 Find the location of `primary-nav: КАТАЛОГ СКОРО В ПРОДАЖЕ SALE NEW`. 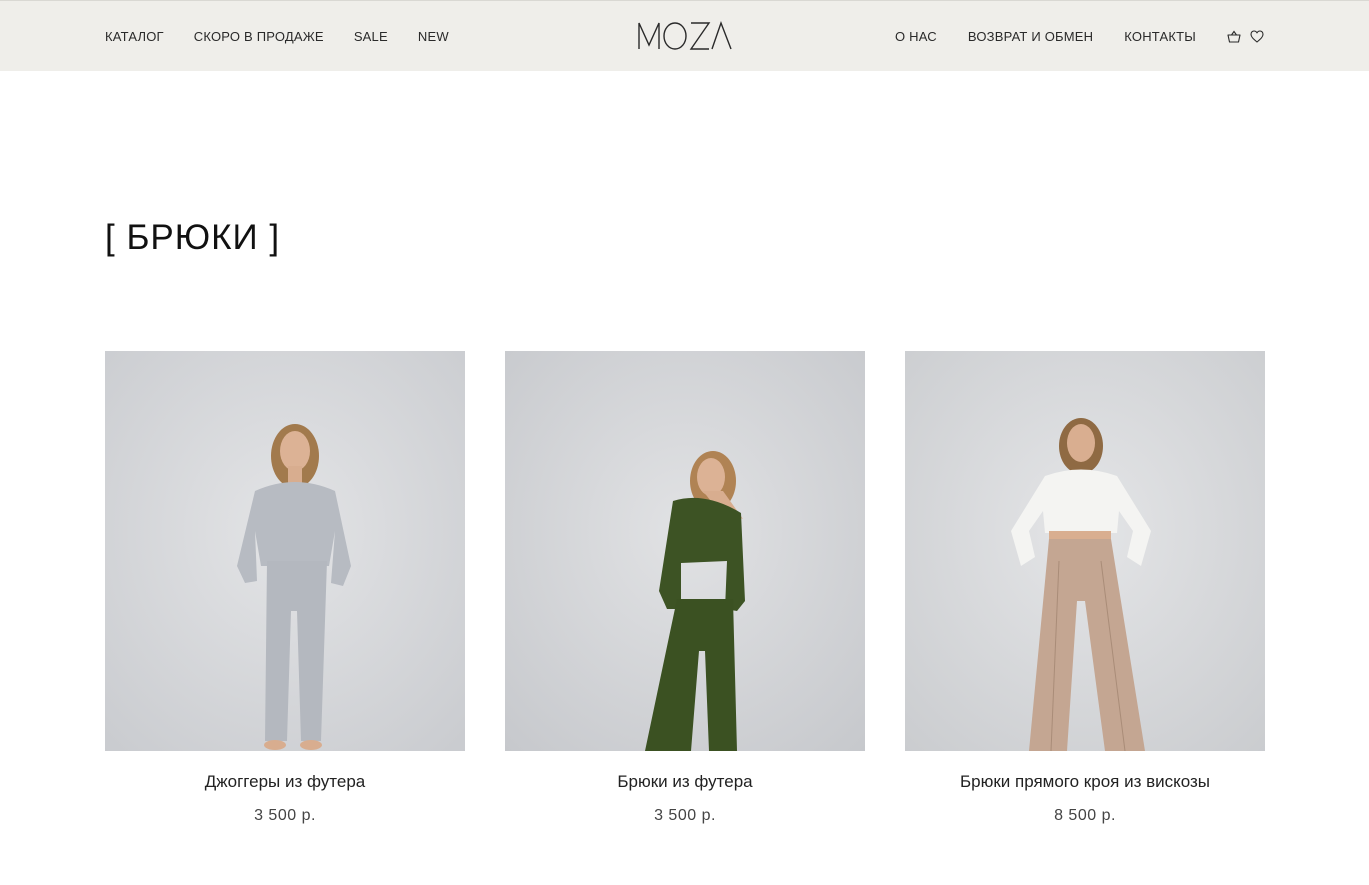

primary-nav: КАТАЛОГ СКОРО В ПРОДАЖЕ SALE NEW is located at coordinates (292, 36).